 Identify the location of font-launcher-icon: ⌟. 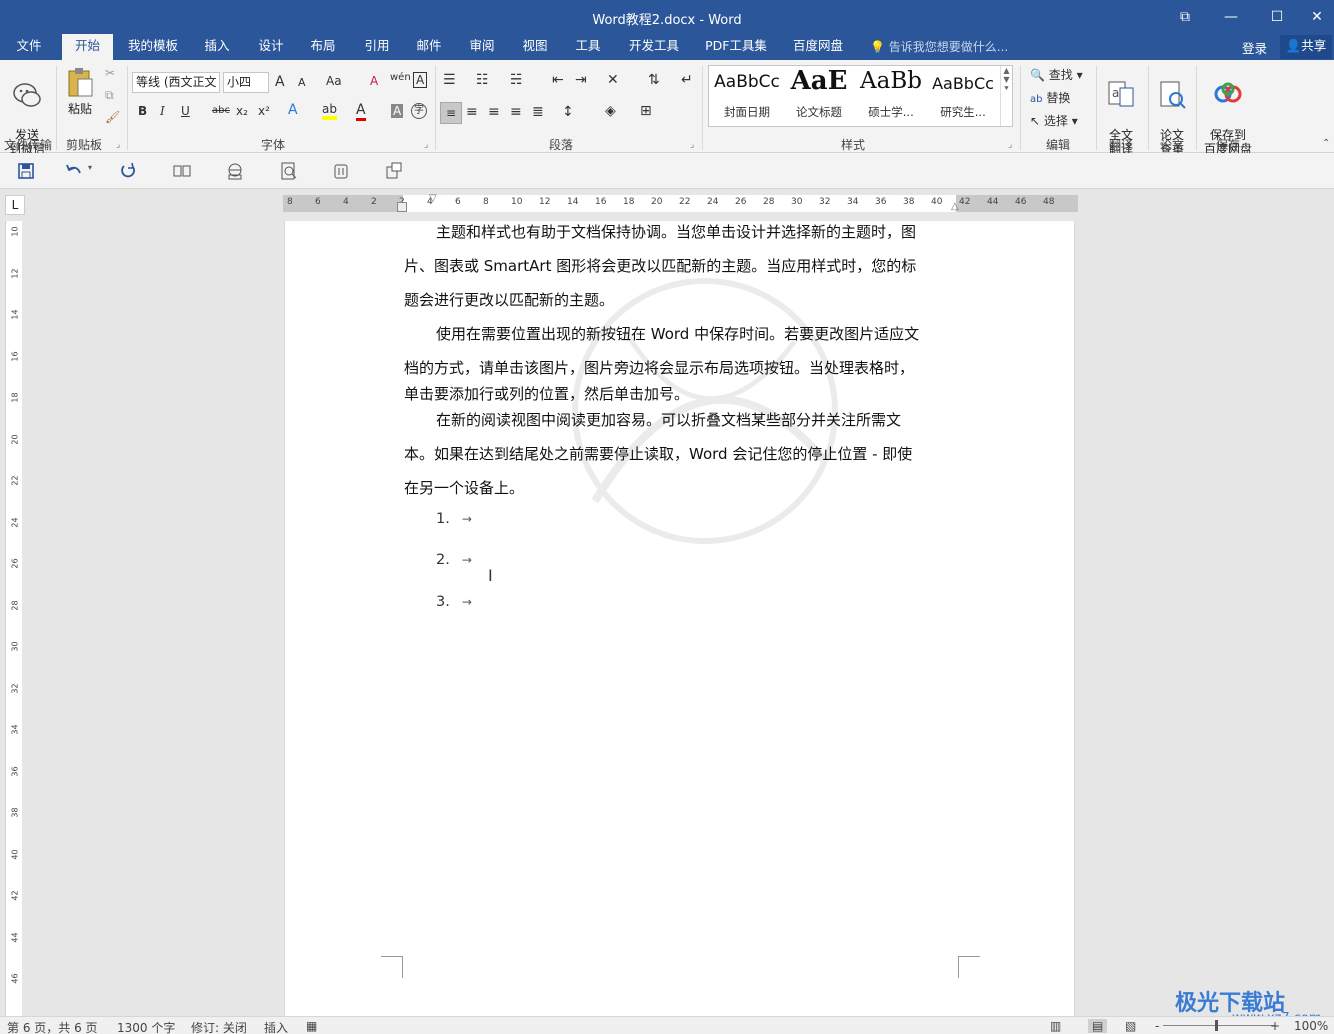
(426, 145).